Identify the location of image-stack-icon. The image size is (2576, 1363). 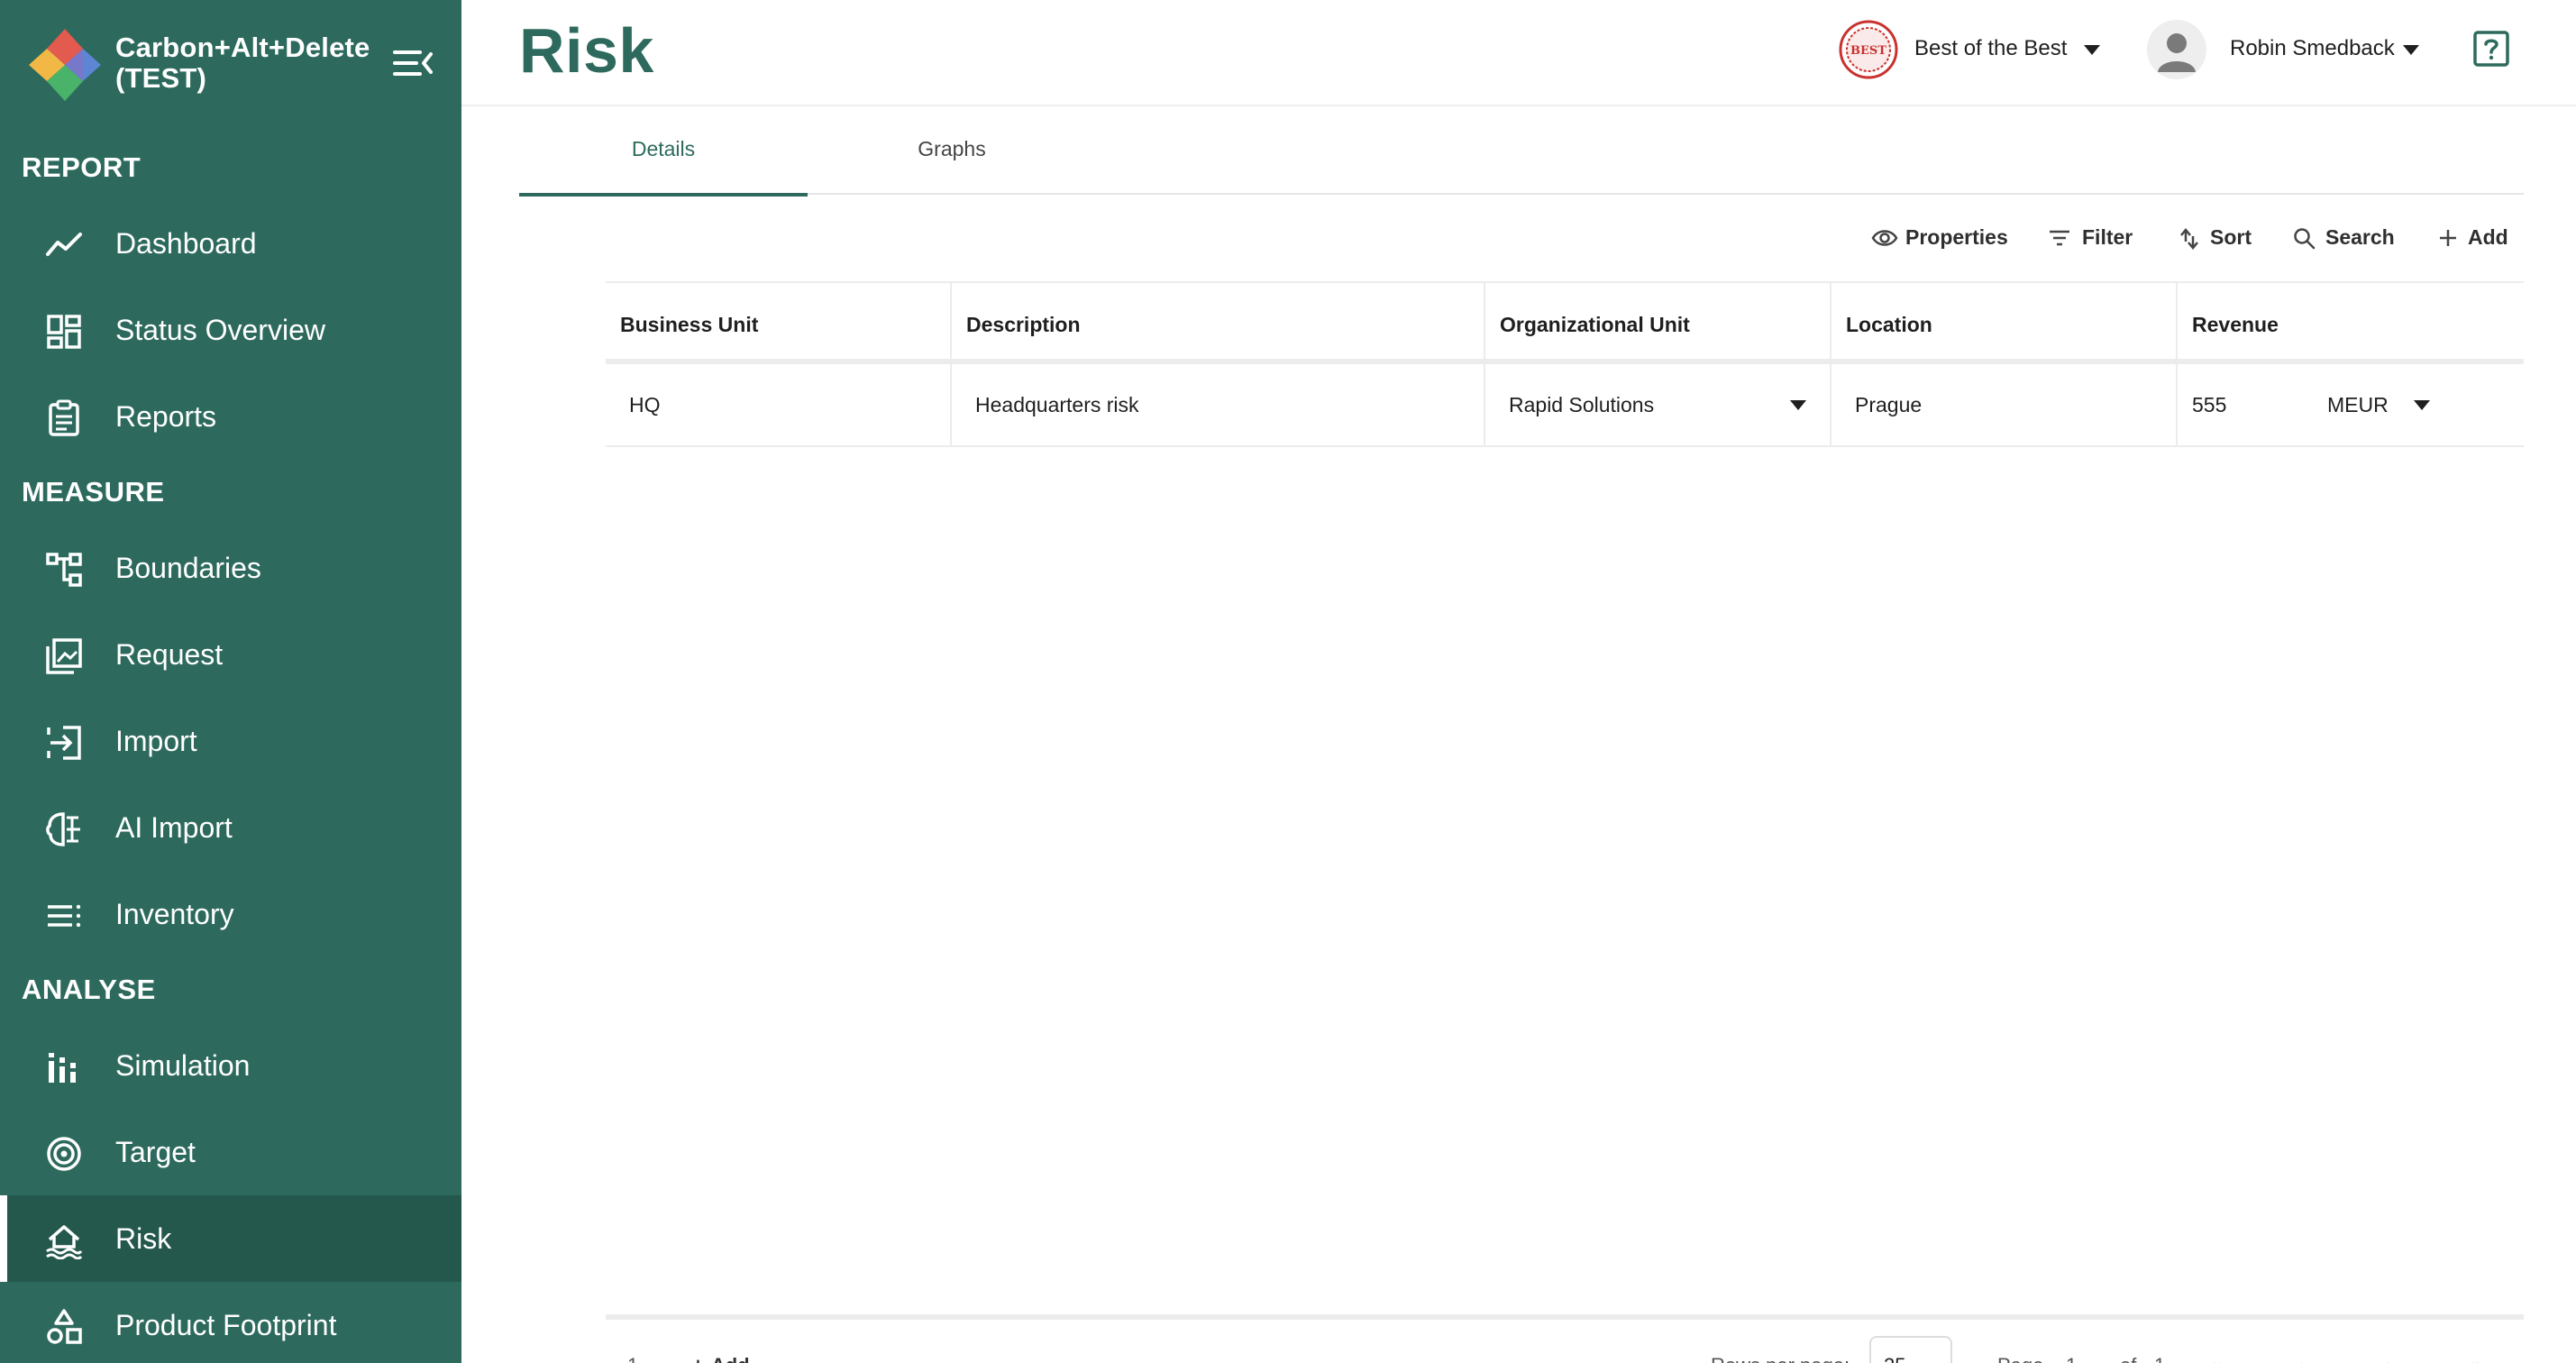
(64, 656).